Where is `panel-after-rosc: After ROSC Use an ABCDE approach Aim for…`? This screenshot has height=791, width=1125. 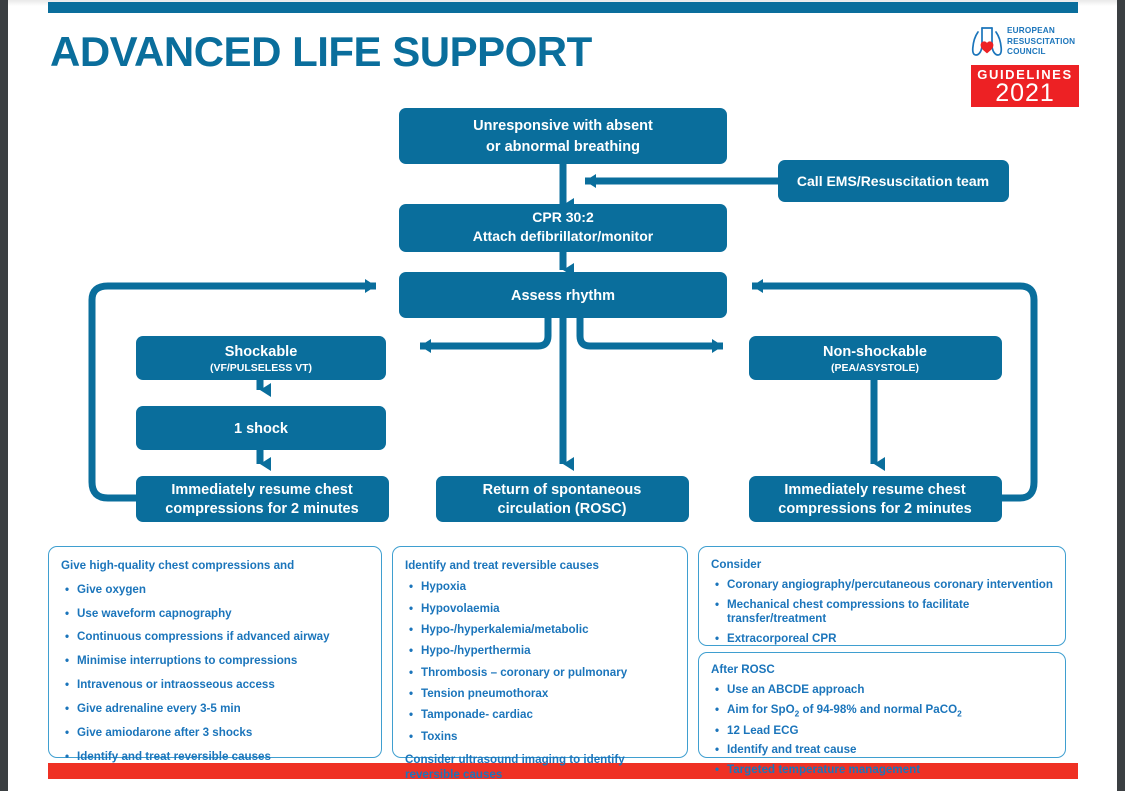 panel-after-rosc: After ROSC Use an ABCDE approach Aim for… is located at coordinates (882, 715).